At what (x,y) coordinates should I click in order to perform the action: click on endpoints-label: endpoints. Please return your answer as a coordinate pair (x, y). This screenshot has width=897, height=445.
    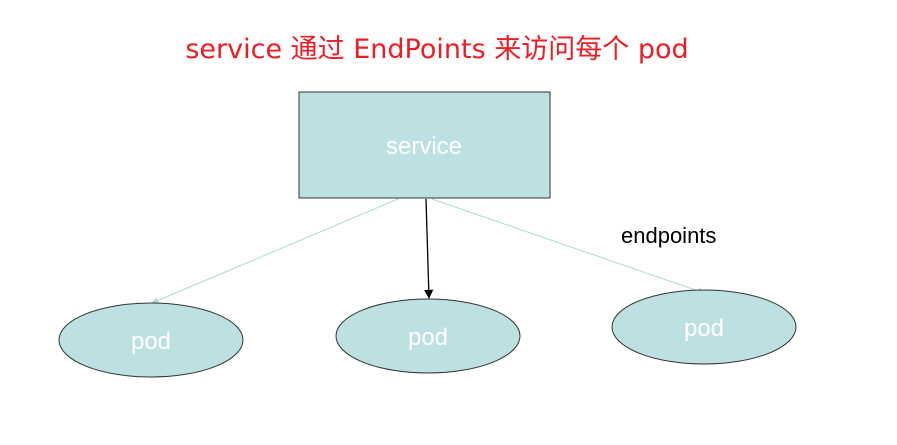
    Looking at the image, I should click on (668, 235).